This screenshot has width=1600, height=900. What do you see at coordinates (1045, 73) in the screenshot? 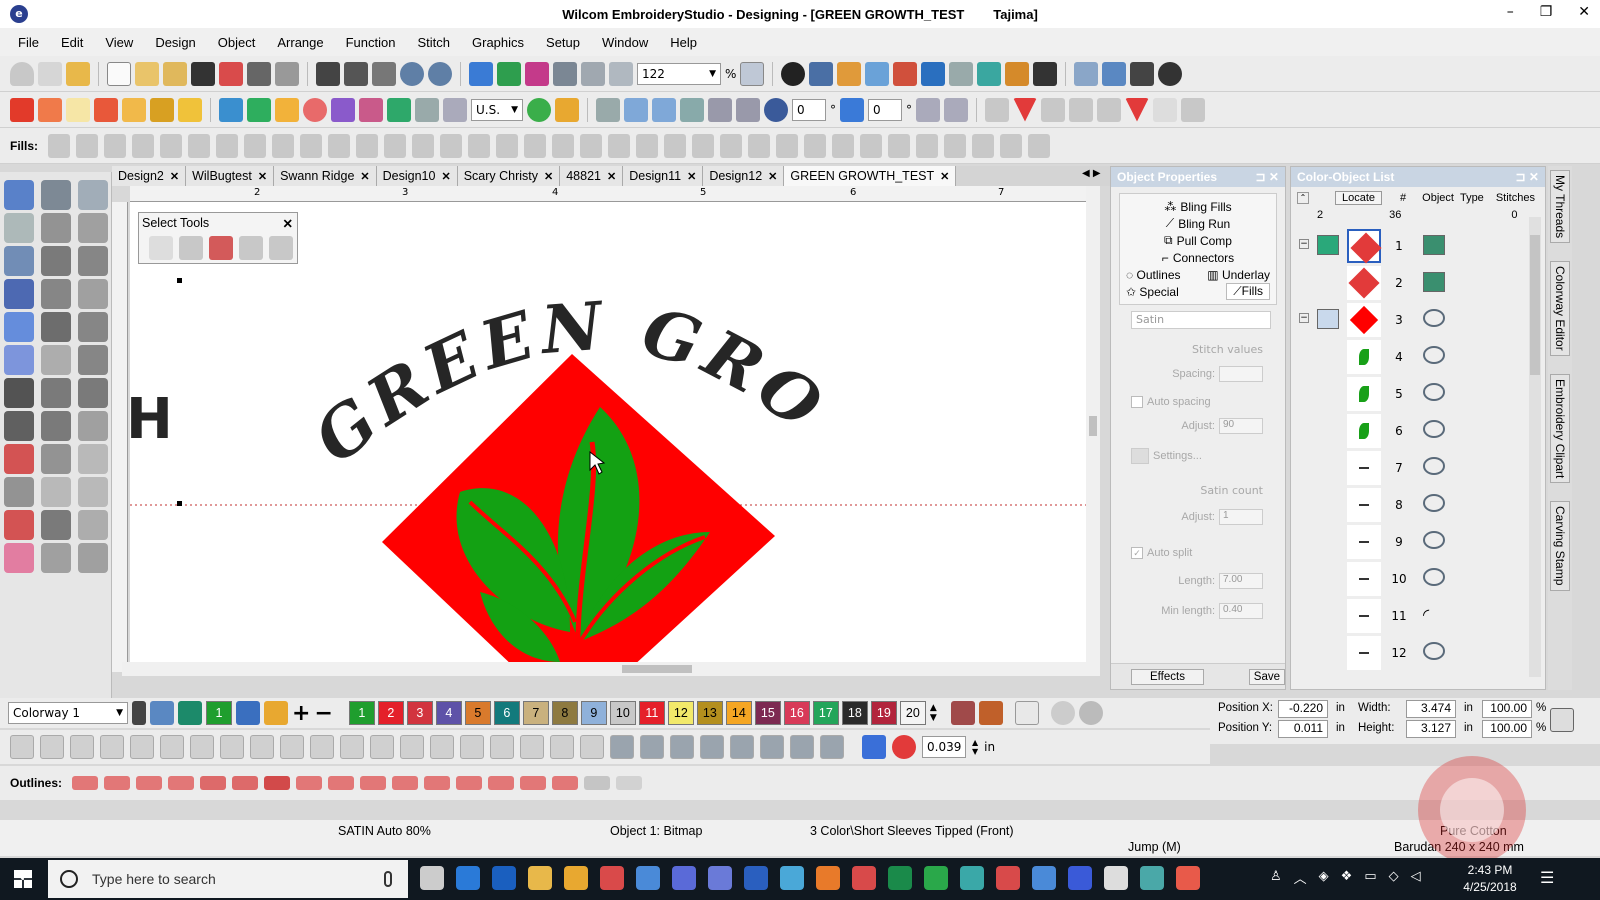
I see `gallery-icon` at bounding box center [1045, 73].